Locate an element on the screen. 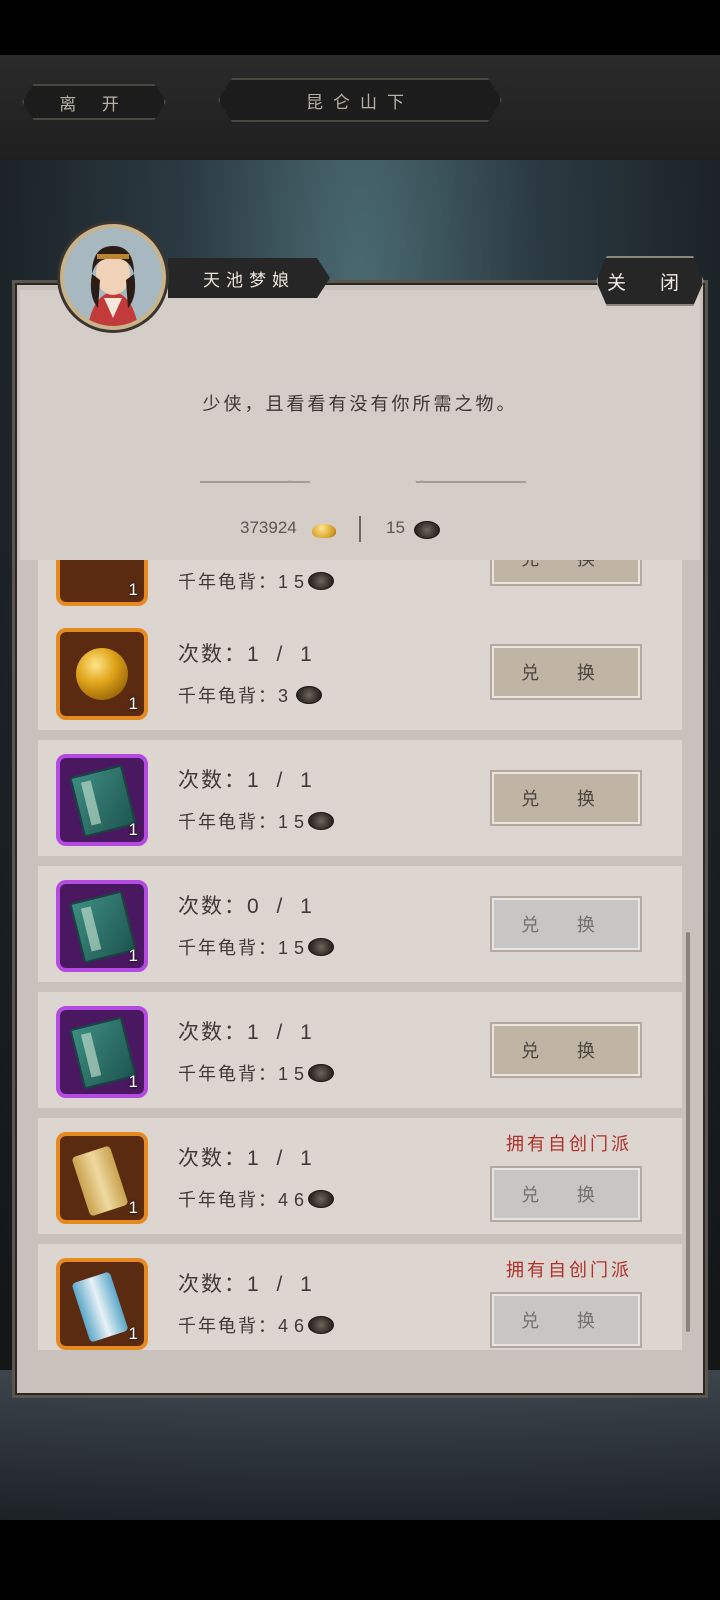  divider-right is located at coordinates (471, 482).